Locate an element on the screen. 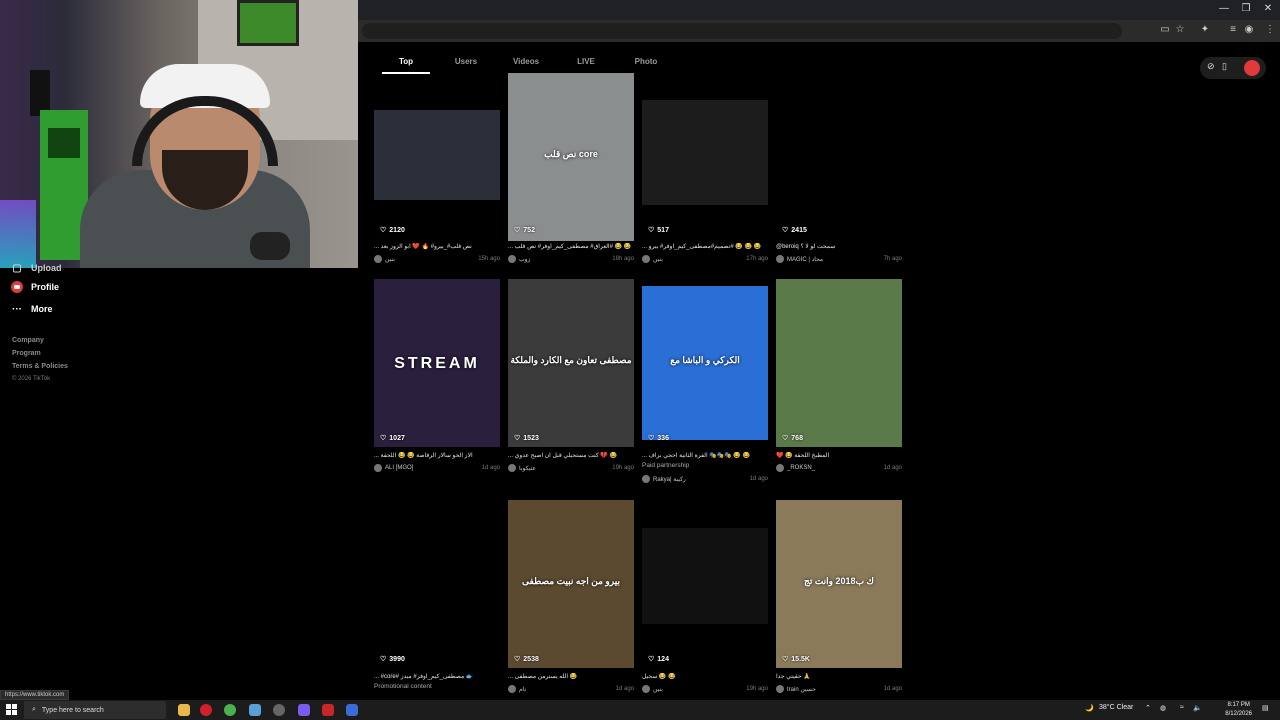 The image size is (1280, 720). address-bar is located at coordinates (742, 31).